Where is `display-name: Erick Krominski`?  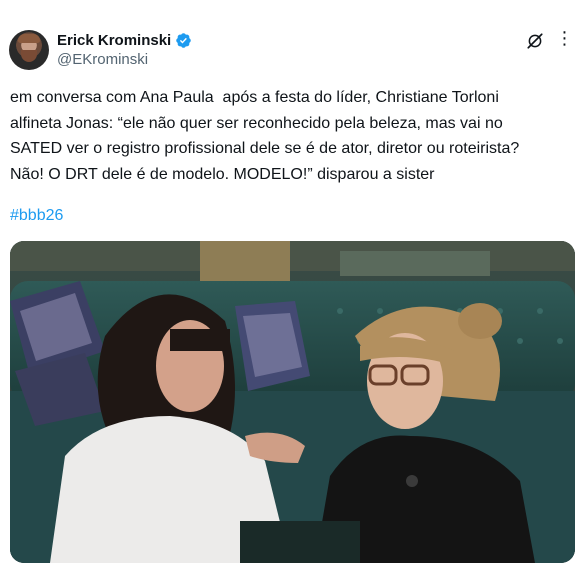
display-name: Erick Krominski is located at coordinates (114, 40).